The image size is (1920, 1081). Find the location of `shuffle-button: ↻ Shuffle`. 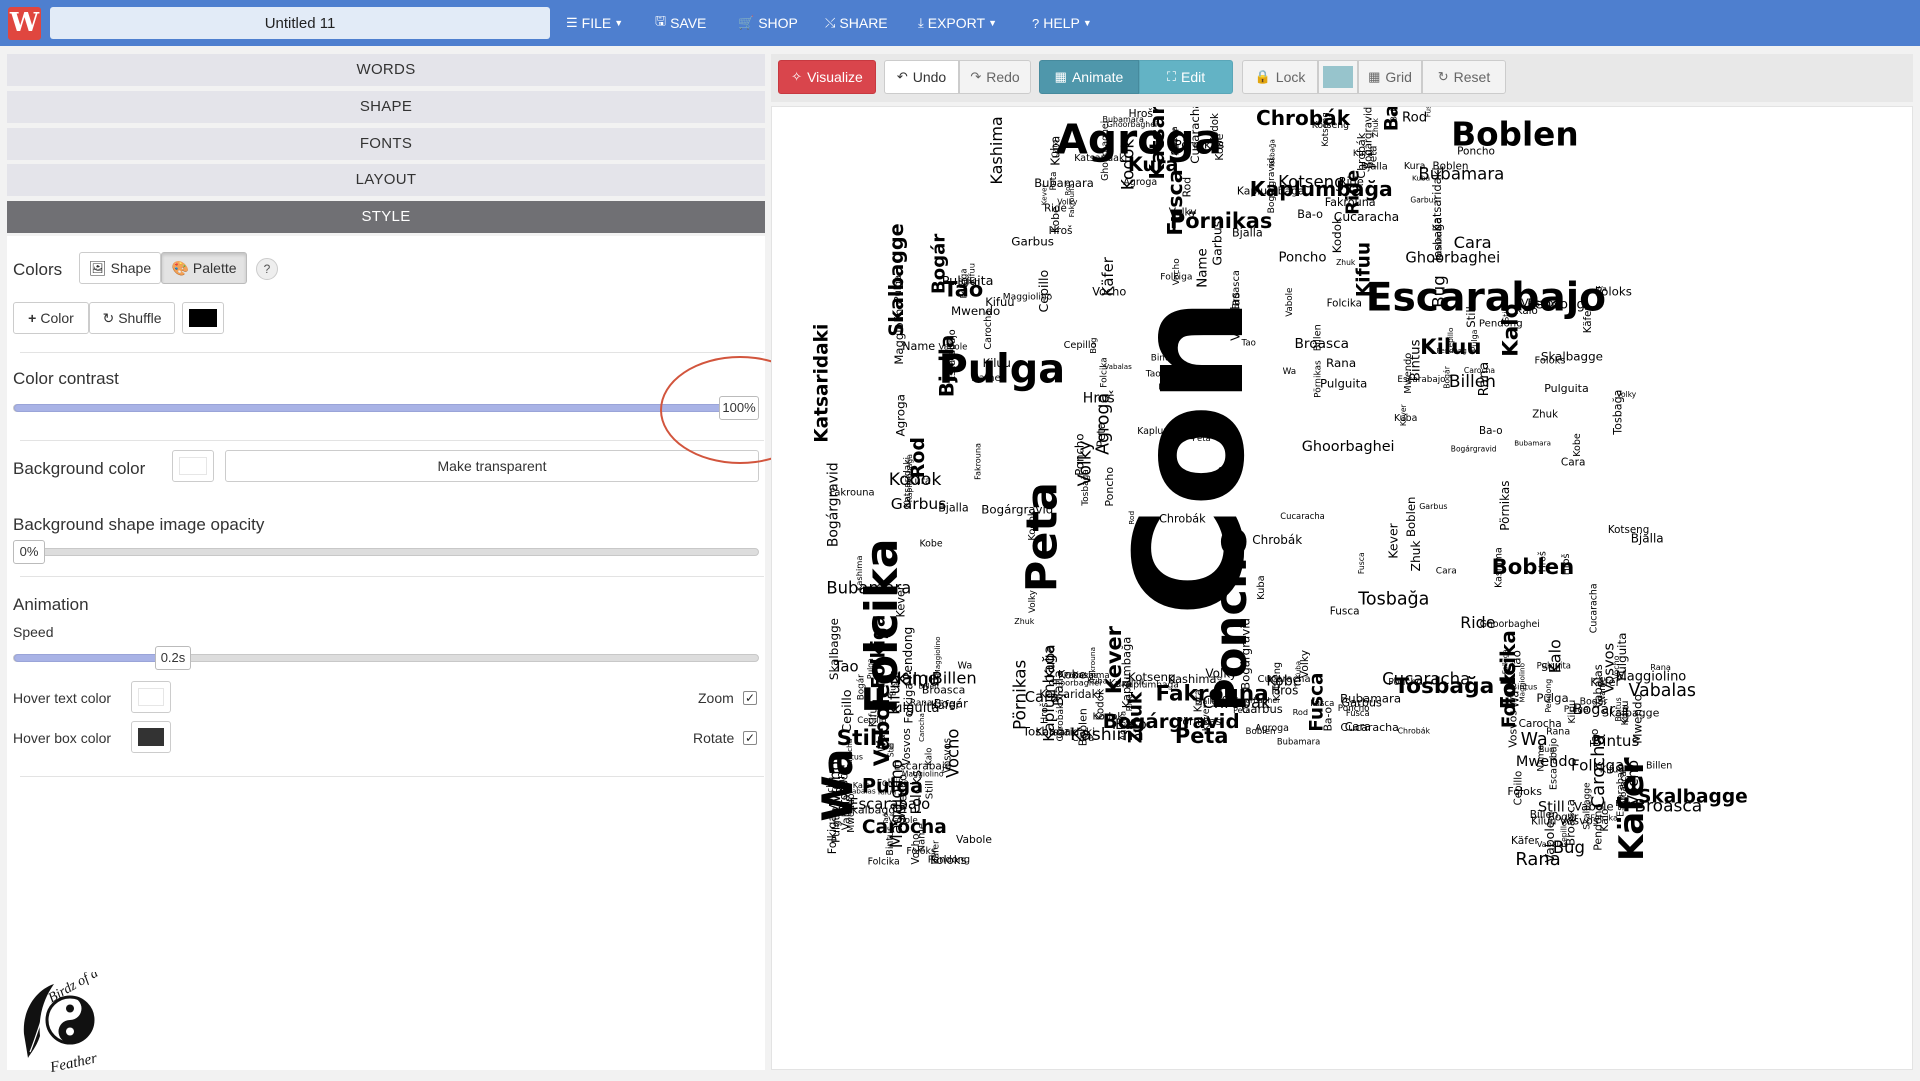

shuffle-button: ↻ Shuffle is located at coordinates (132, 318).